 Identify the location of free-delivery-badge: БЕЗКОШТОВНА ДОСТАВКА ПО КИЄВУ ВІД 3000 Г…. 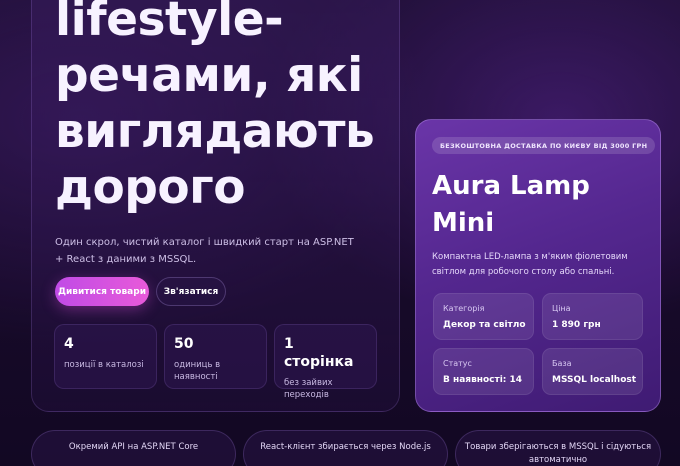
(544, 145).